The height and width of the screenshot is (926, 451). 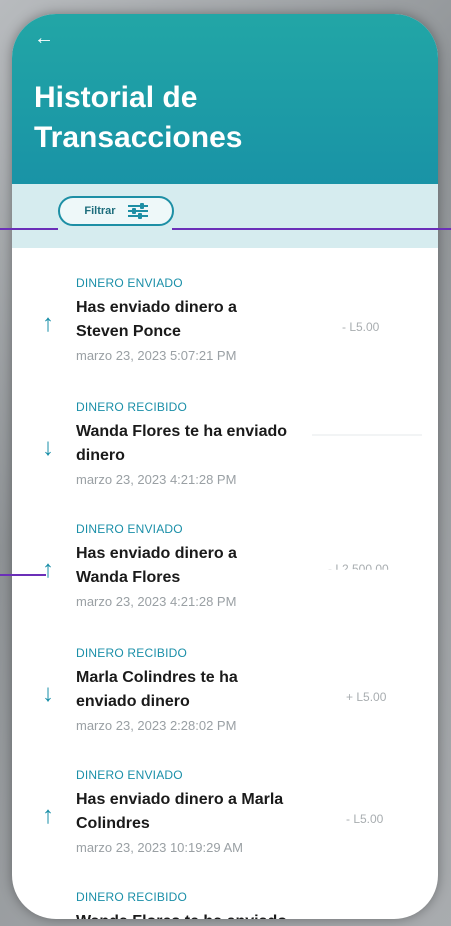 I want to click on description-line-2: Colindres, so click(x=113, y=823).